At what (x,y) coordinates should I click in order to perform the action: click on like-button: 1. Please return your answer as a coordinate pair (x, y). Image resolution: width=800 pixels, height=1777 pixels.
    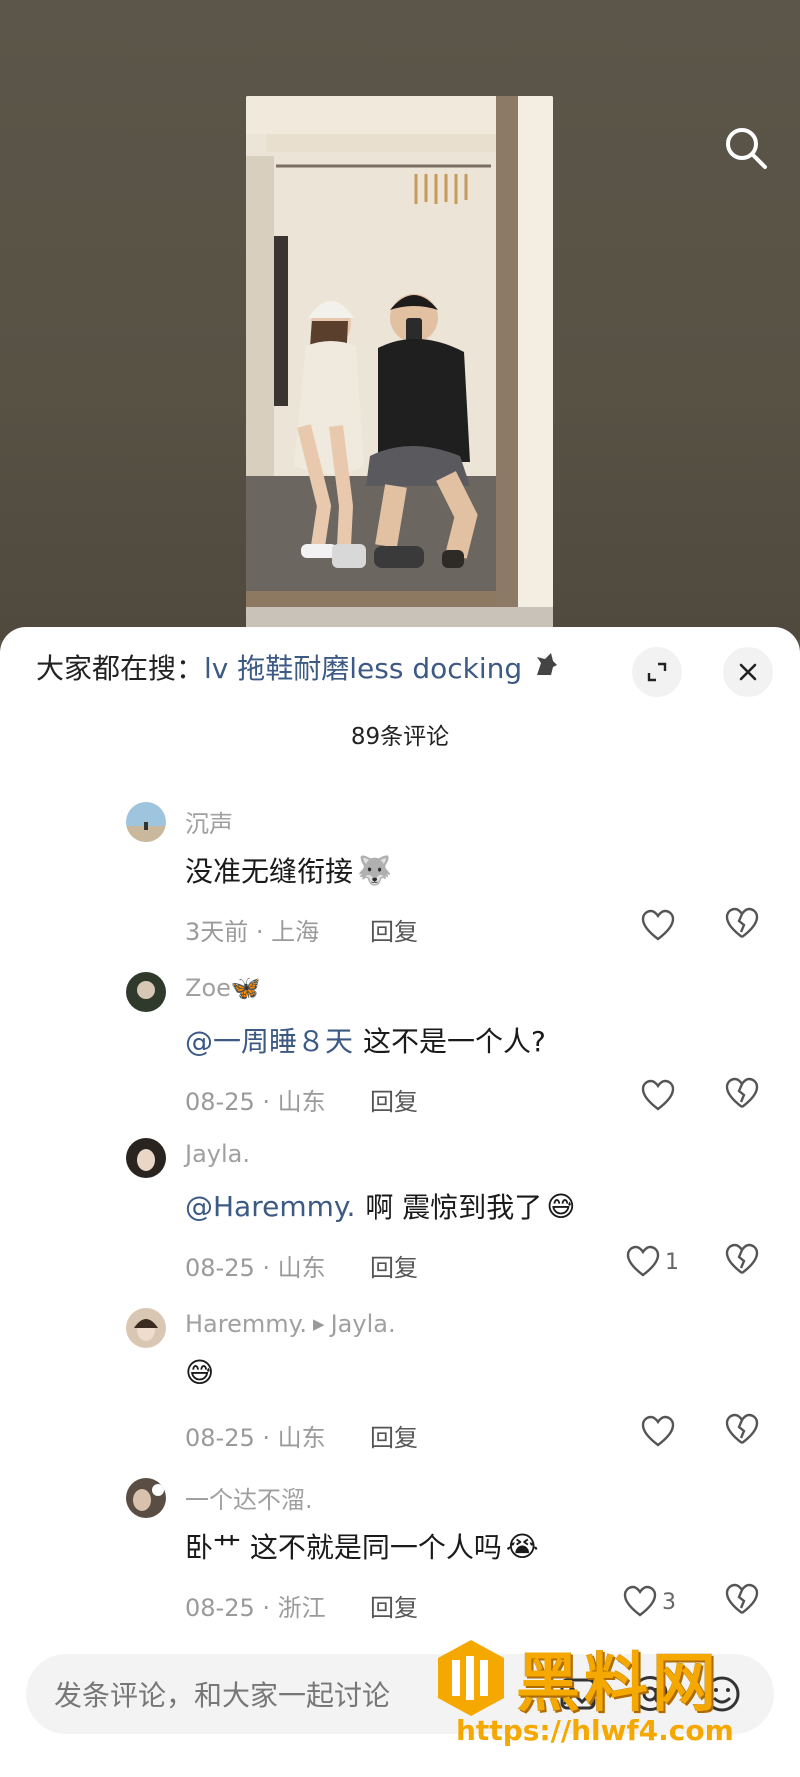
    Looking at the image, I should click on (652, 1262).